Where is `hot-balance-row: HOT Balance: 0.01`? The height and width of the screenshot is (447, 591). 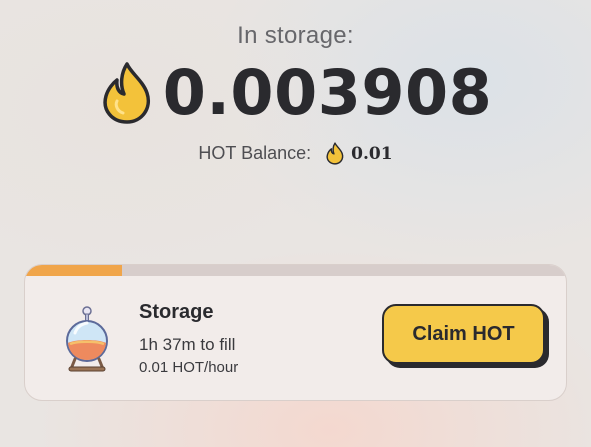 hot-balance-row: HOT Balance: 0.01 is located at coordinates (295, 153).